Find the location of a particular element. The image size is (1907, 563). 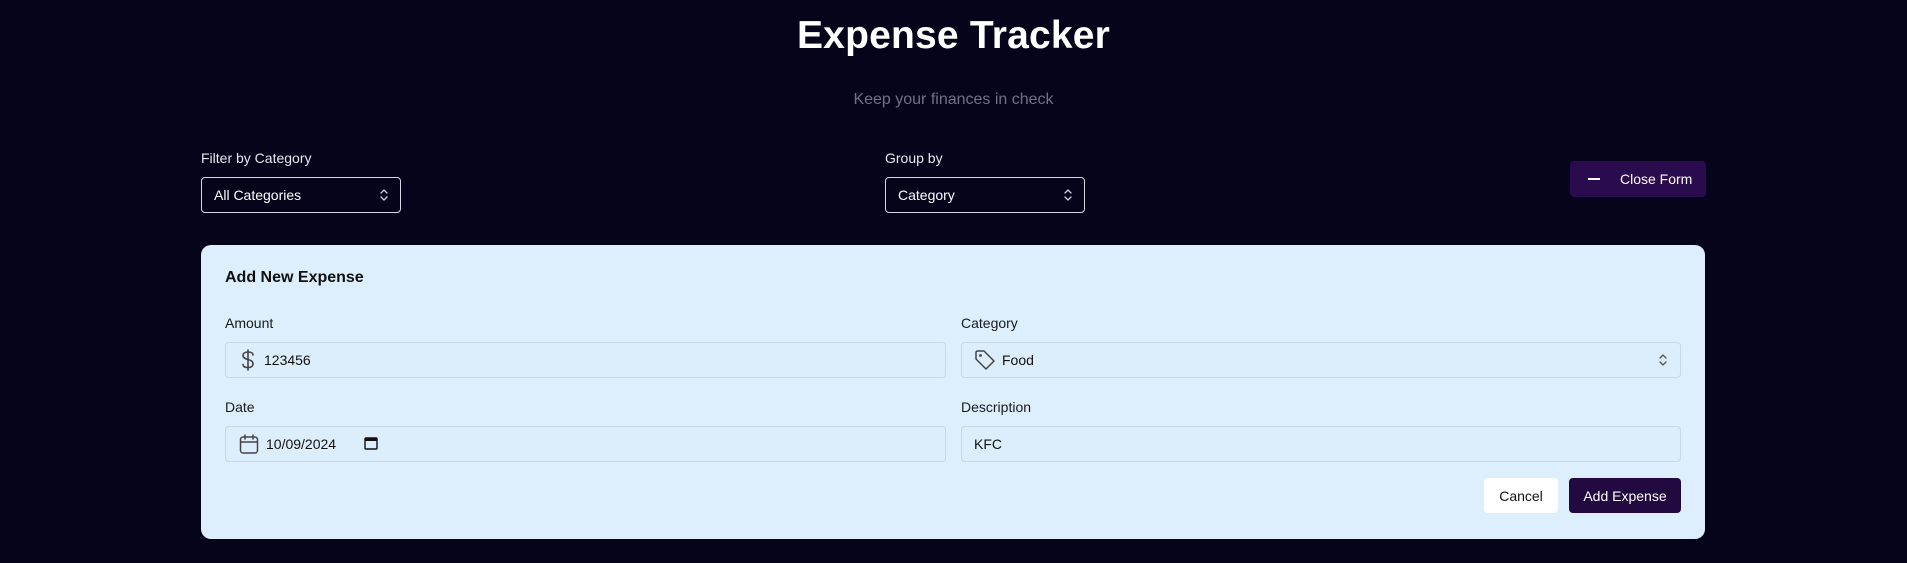

category-value: Food is located at coordinates (1018, 360).